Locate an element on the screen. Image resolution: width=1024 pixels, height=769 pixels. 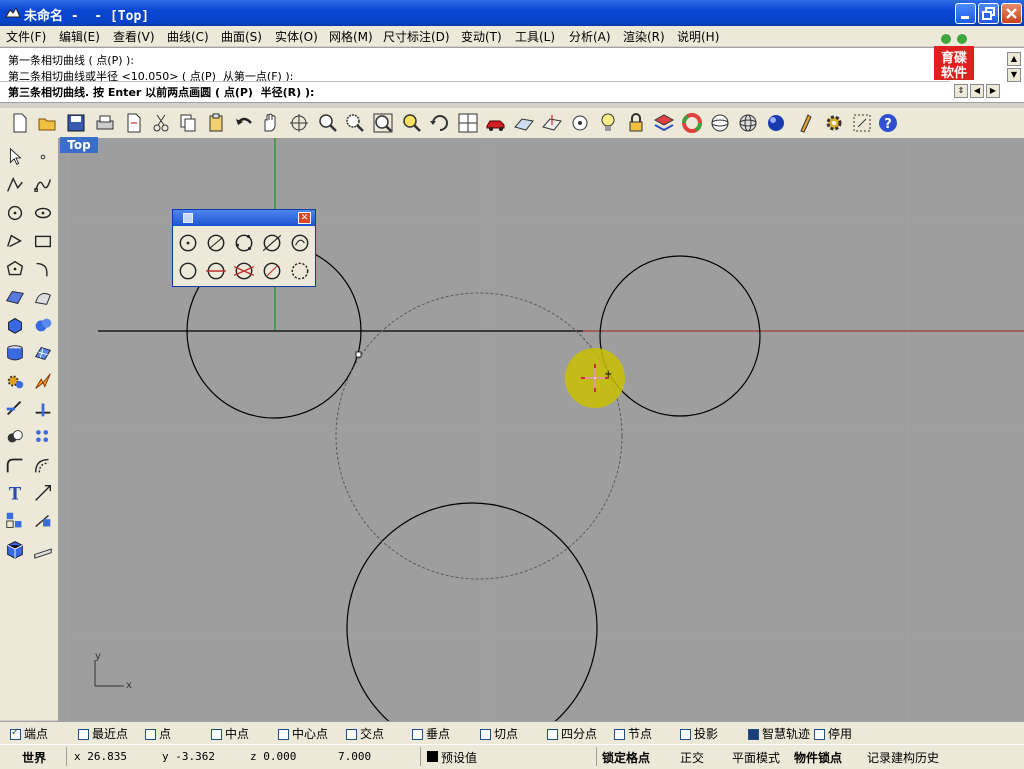
menu-solid: 实体(O) is located at coordinates (296, 36).